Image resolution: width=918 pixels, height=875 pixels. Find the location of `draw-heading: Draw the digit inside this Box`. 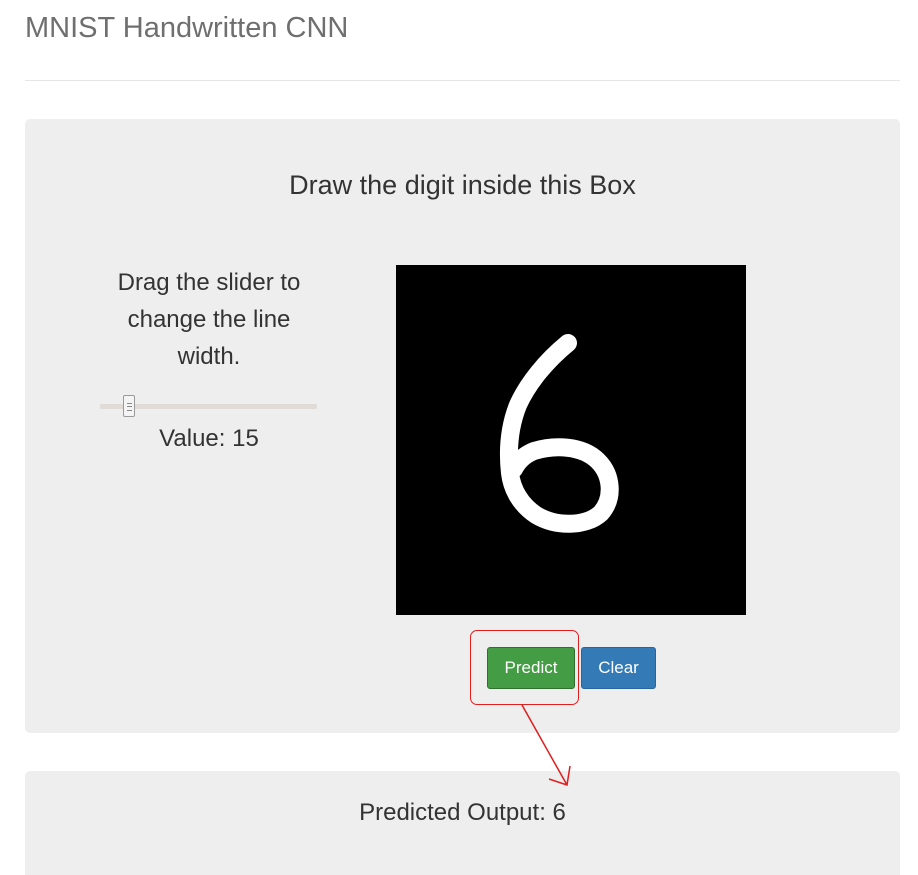

draw-heading: Draw the digit inside this Box is located at coordinates (462, 185).